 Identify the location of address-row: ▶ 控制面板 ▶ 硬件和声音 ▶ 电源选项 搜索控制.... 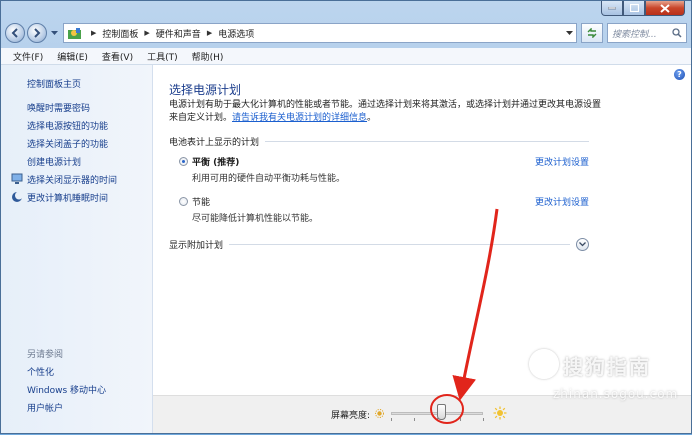
(346, 33).